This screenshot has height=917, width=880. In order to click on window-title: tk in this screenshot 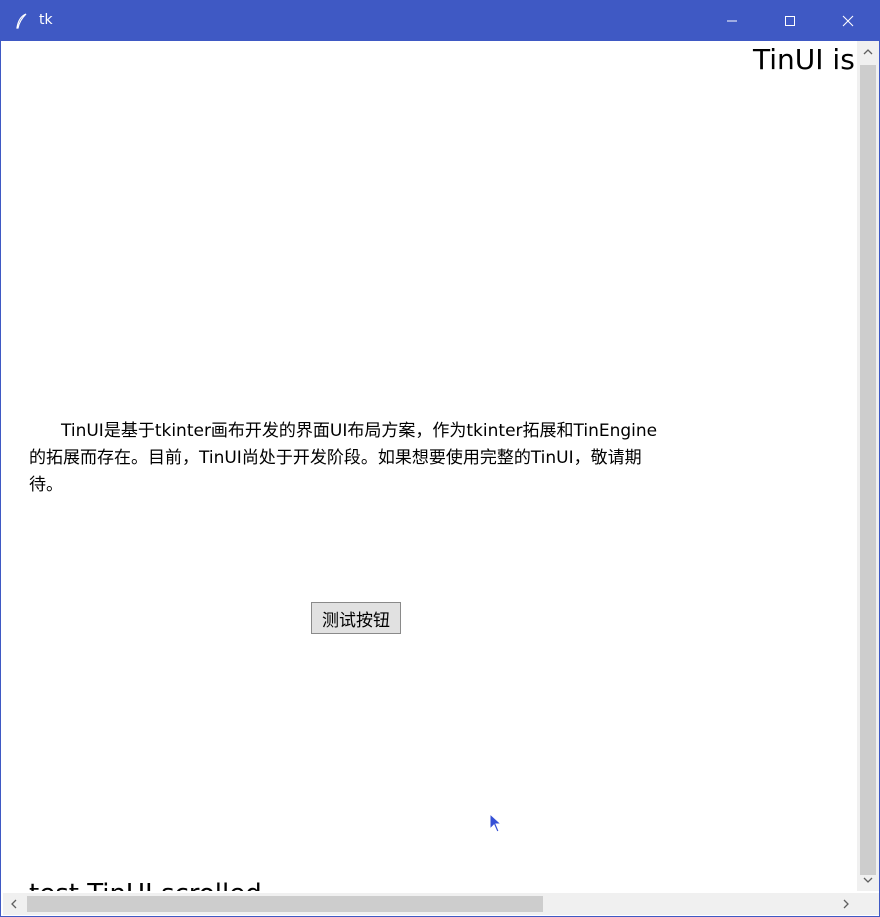, I will do `click(46, 20)`.